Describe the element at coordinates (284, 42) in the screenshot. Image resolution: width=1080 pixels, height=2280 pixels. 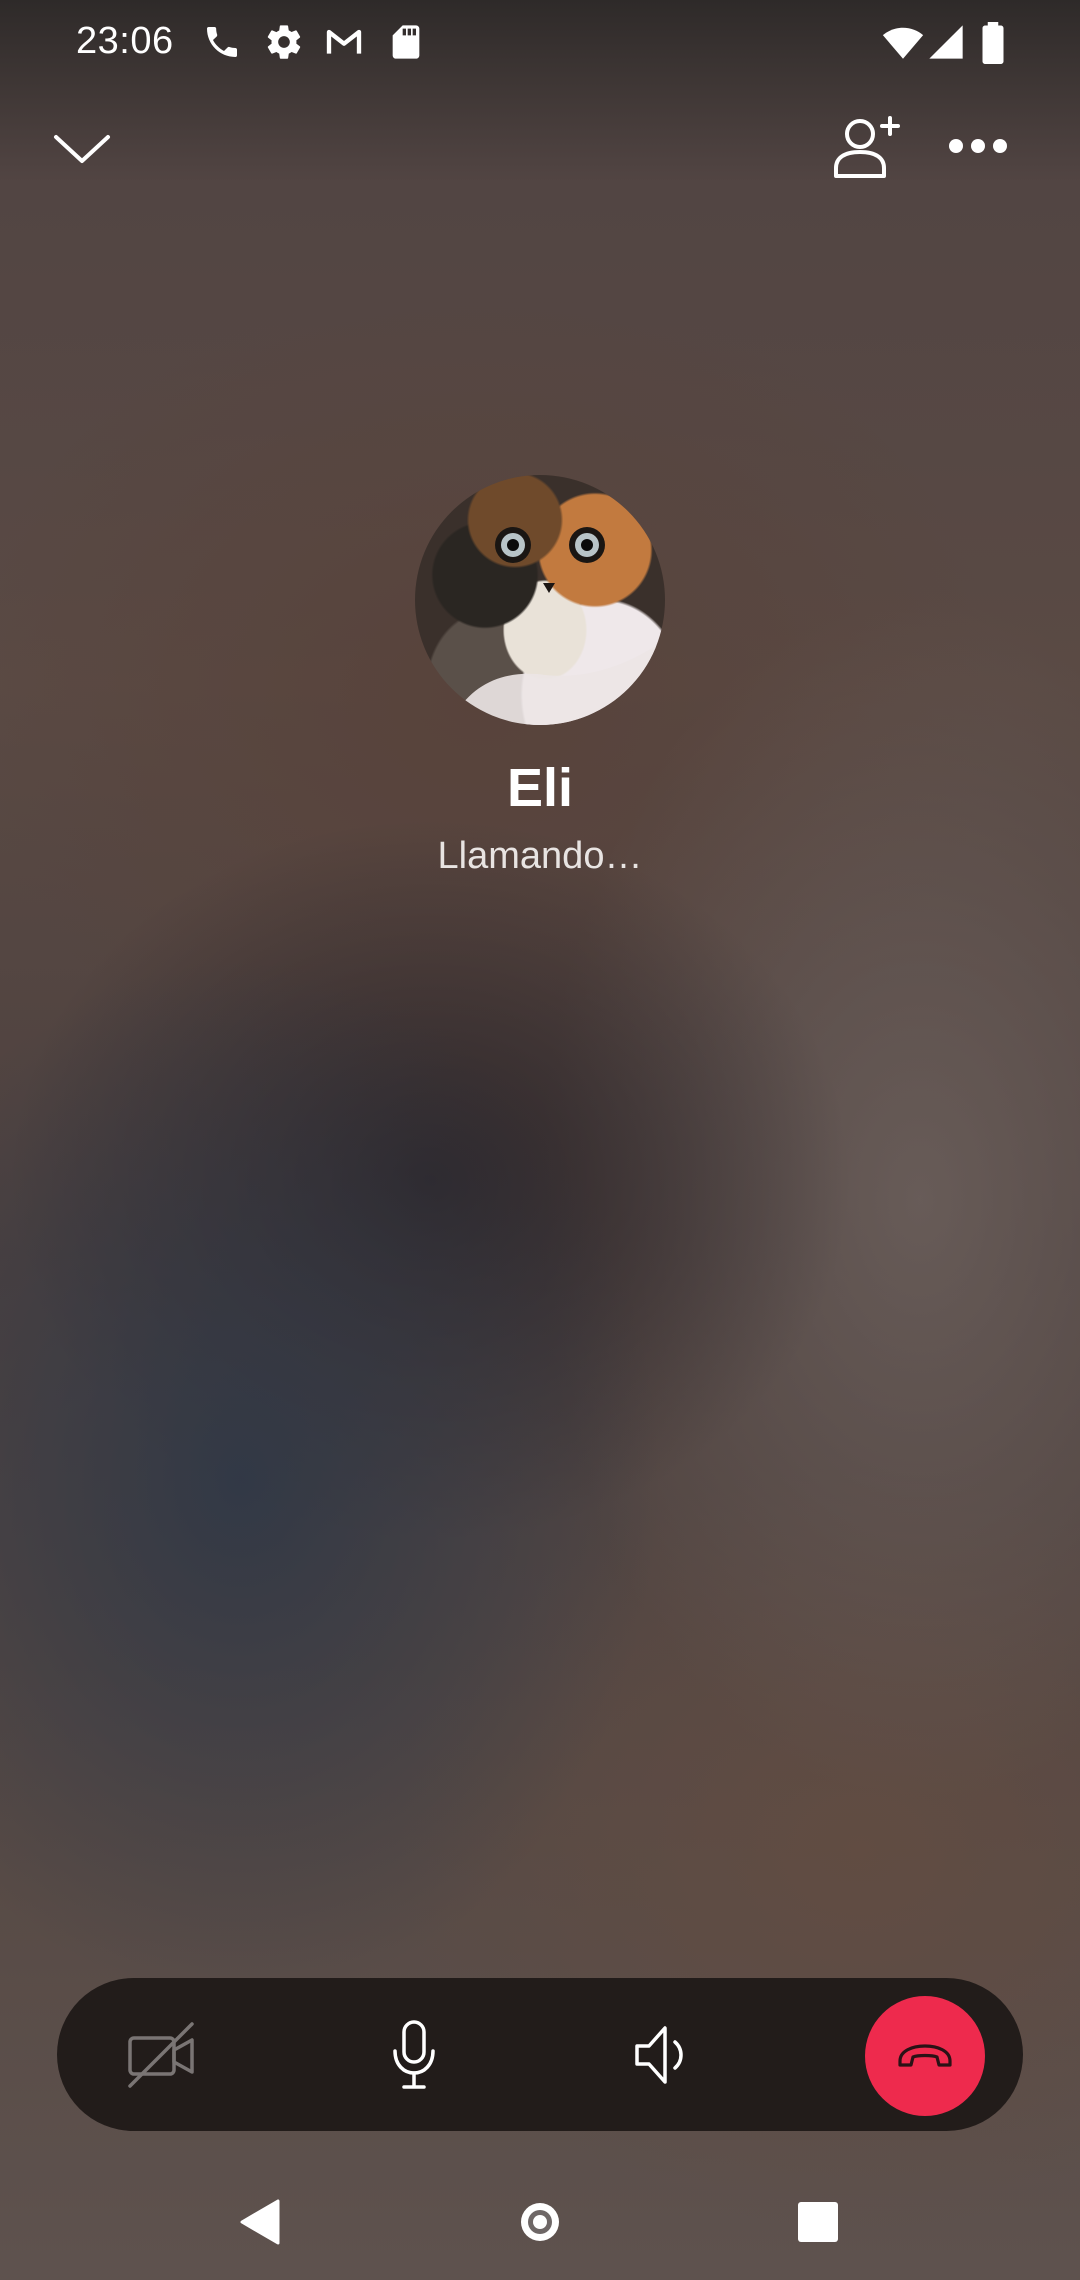
I see `settings-gear-icon` at that location.